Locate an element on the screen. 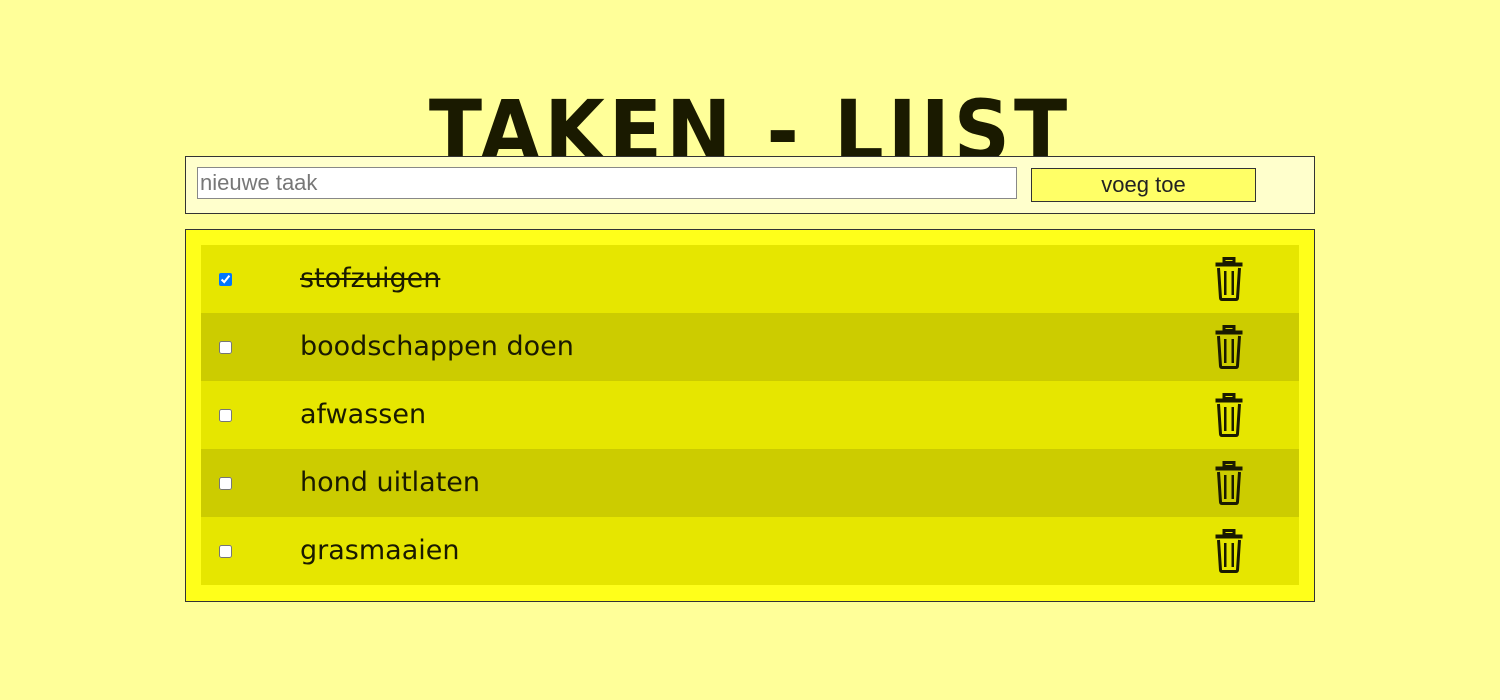 The image size is (1500, 700). task-row: afwassen is located at coordinates (750, 415).